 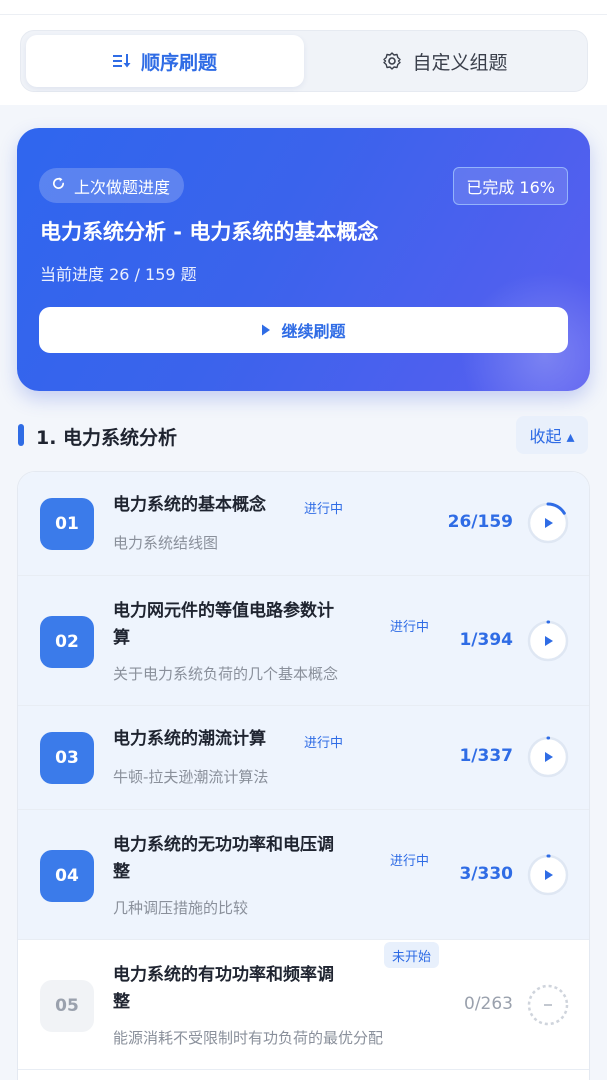 What do you see at coordinates (121, 61) in the screenshot?
I see `list-sort-icon` at bounding box center [121, 61].